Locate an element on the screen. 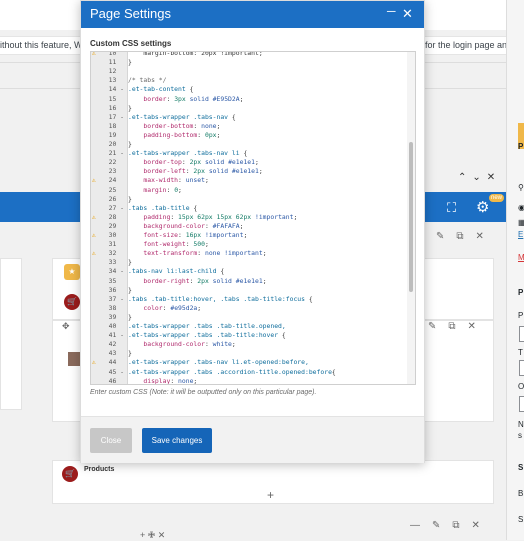 The image size is (524, 541). line-number: 25 is located at coordinates (116, 189).